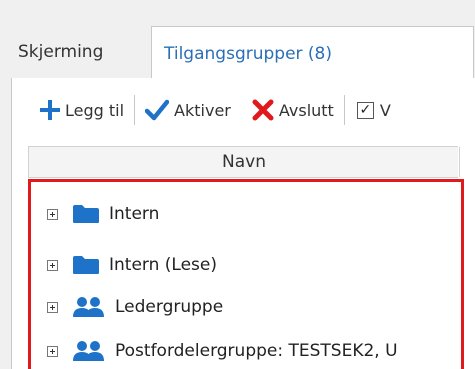 The width and height of the screenshot is (475, 369). I want to click on activate-button: Aktiver, so click(188, 110).